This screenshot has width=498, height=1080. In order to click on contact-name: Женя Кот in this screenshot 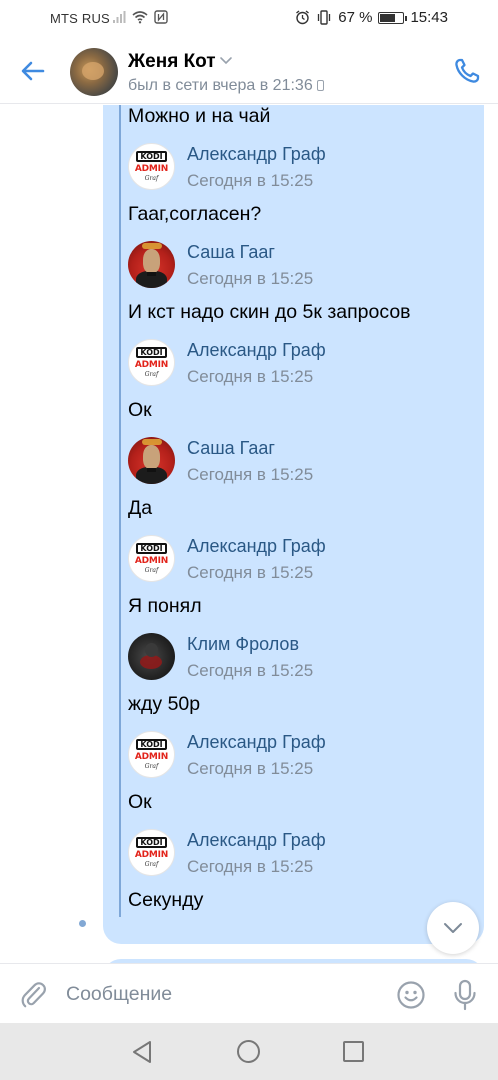, I will do `click(172, 62)`.